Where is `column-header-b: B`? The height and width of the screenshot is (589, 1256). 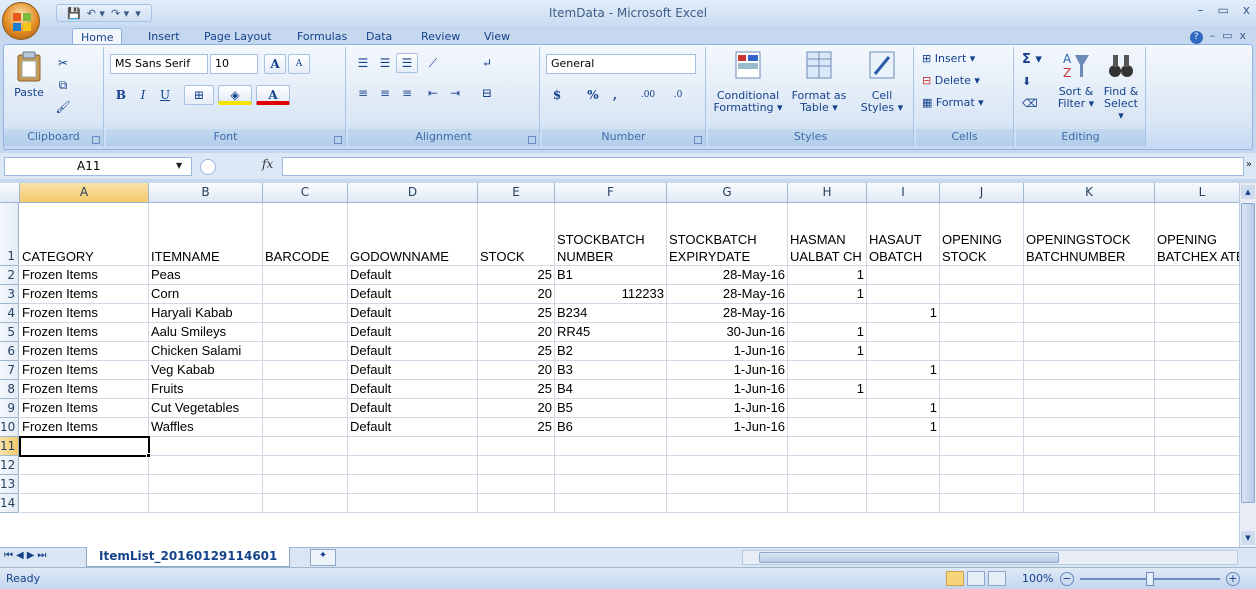
column-header-b: B is located at coordinates (206, 193).